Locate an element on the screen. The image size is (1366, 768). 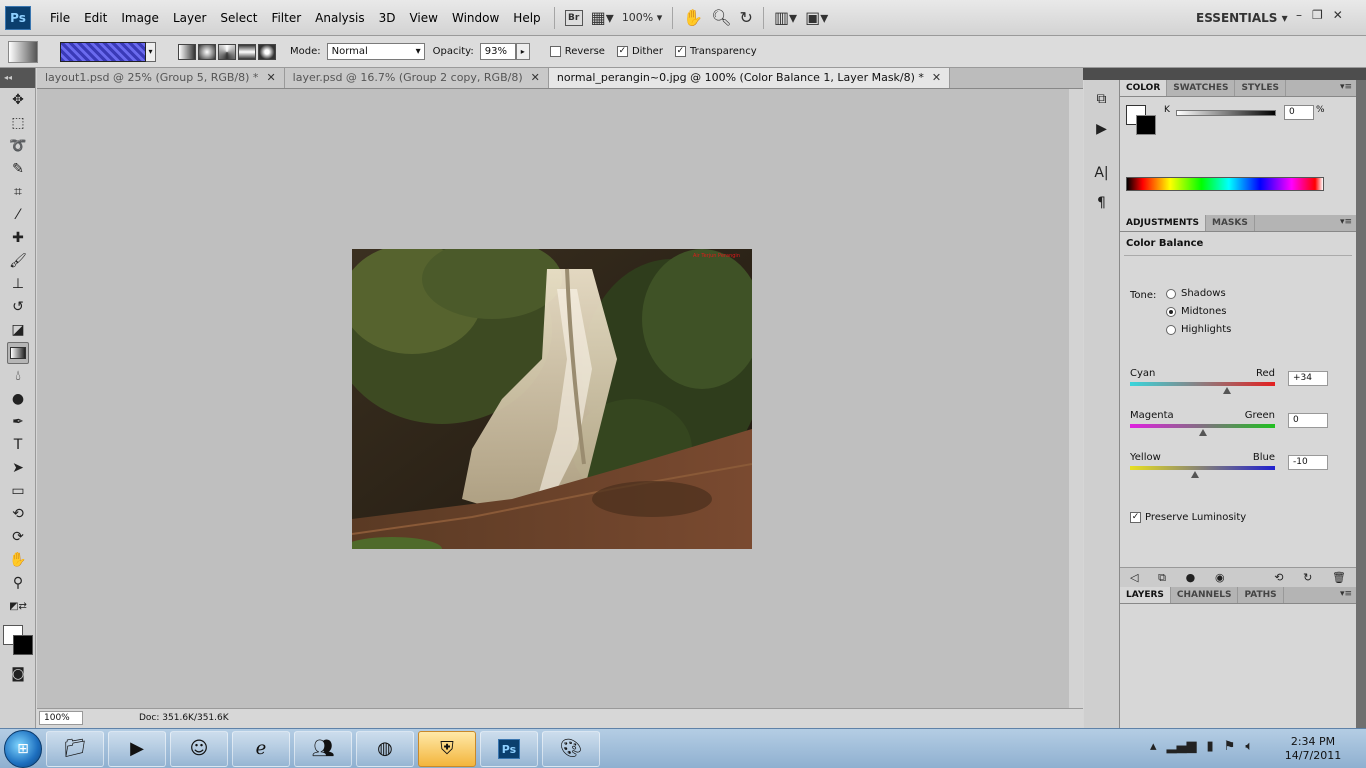
tab-swatches: SWATCHES is located at coordinates (1201, 88).